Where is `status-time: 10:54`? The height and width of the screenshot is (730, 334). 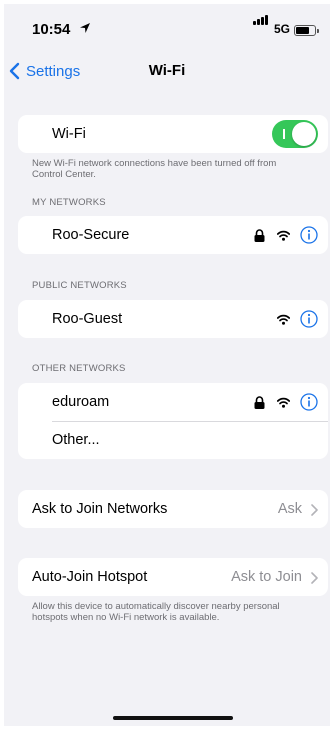 status-time: 10:54 is located at coordinates (51, 29).